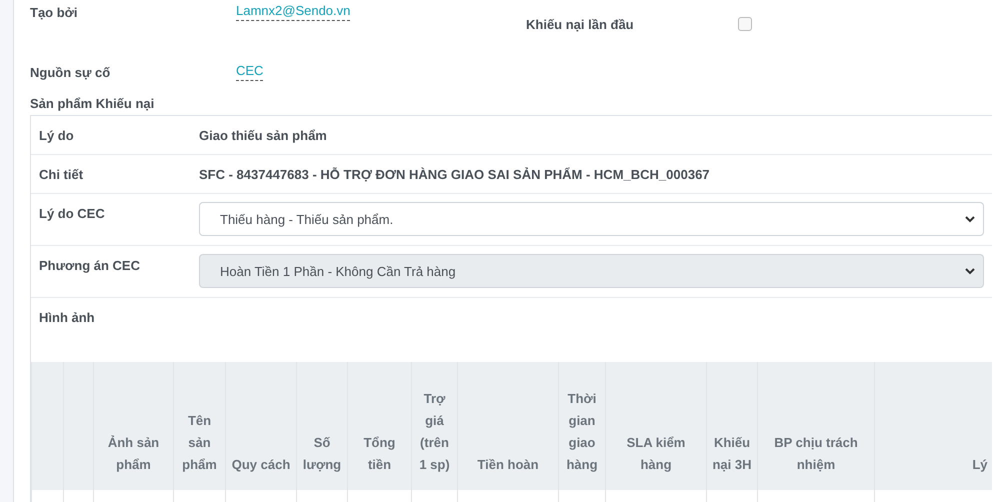  Describe the element at coordinates (72, 213) in the screenshot. I see `row-label: Lý do CEC` at that location.